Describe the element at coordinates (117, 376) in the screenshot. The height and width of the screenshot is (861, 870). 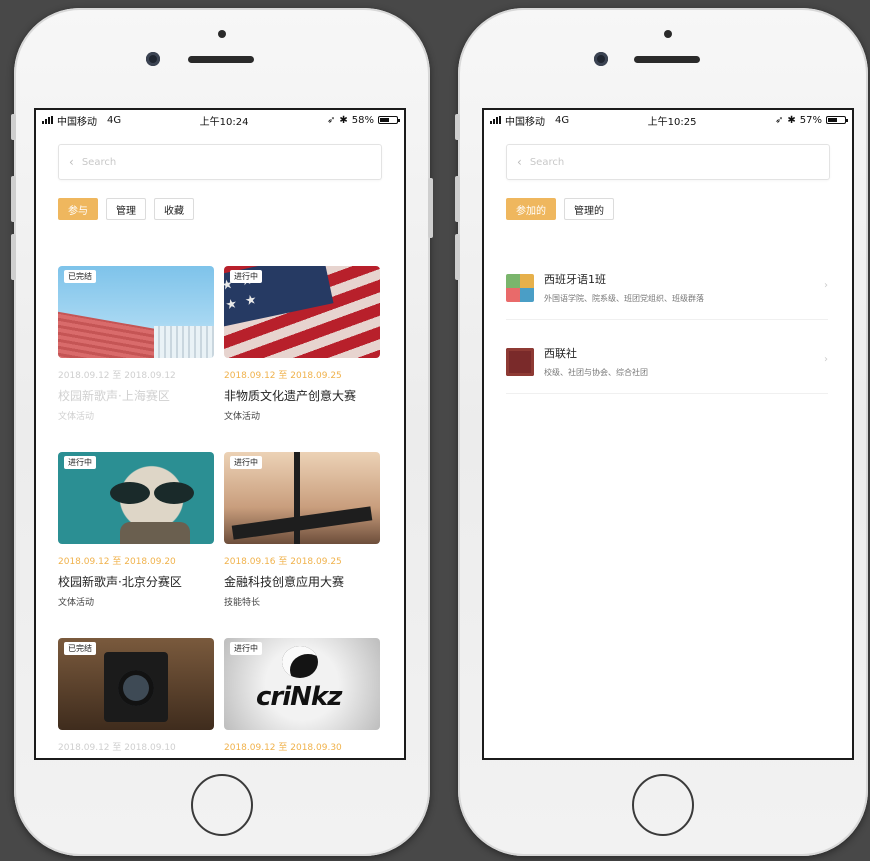
I see `activity-dates: 2018.09.12 至 2018.09.12` at that location.